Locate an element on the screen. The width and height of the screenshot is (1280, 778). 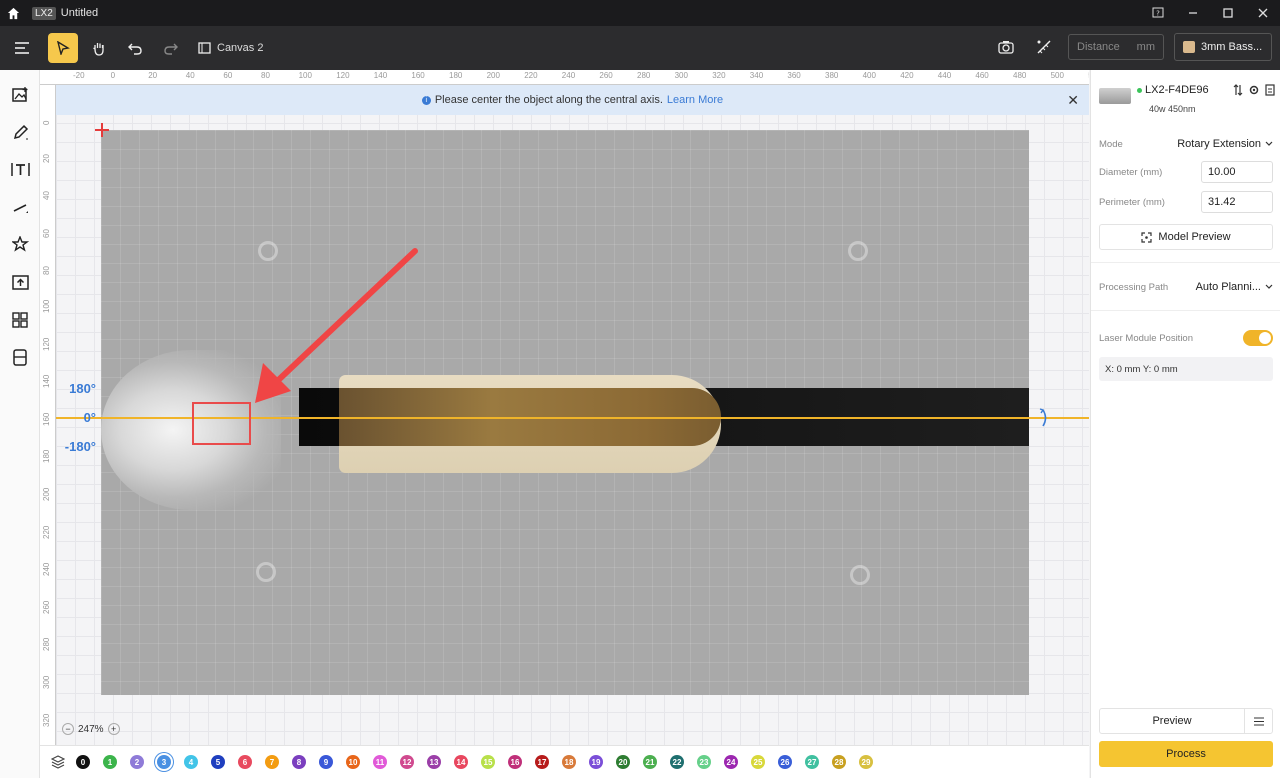
zoom-control: − 247% + is located at coordinates (91, 729).